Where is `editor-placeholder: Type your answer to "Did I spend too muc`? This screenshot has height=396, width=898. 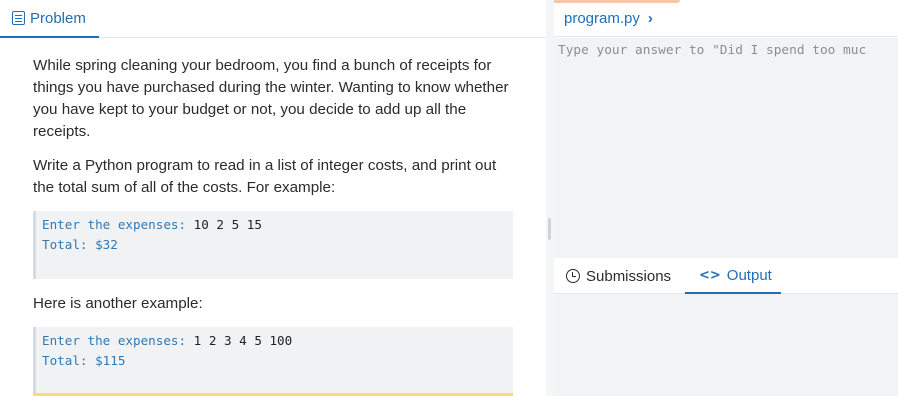 editor-placeholder: Type your answer to "Did I spend too muc is located at coordinates (712, 50).